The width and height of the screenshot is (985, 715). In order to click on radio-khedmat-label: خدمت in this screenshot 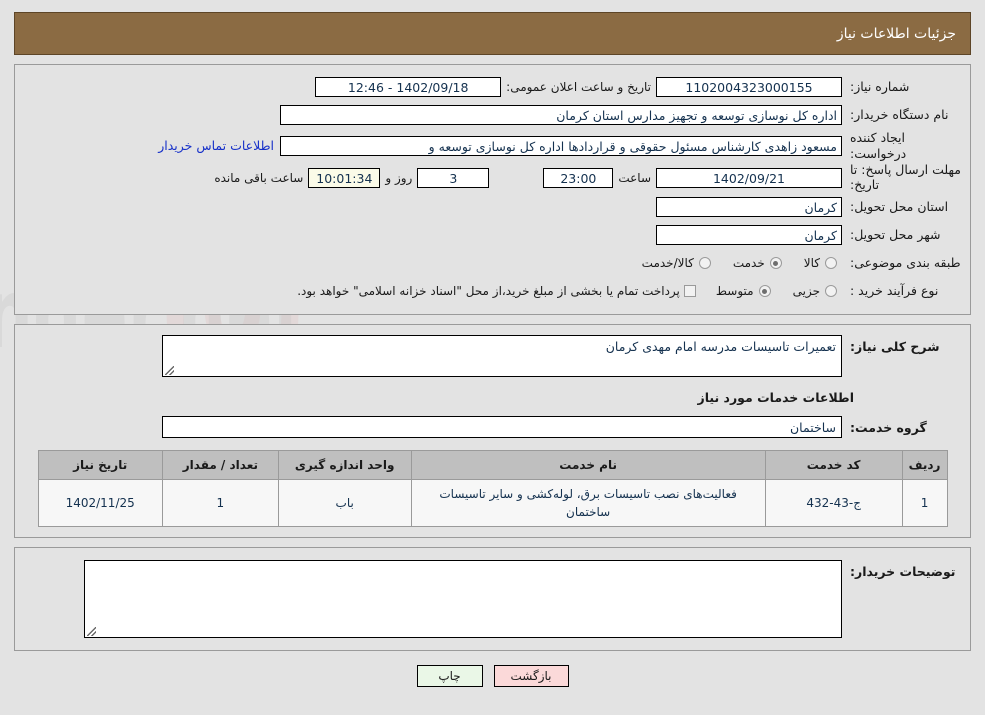, I will do `click(748, 263)`.